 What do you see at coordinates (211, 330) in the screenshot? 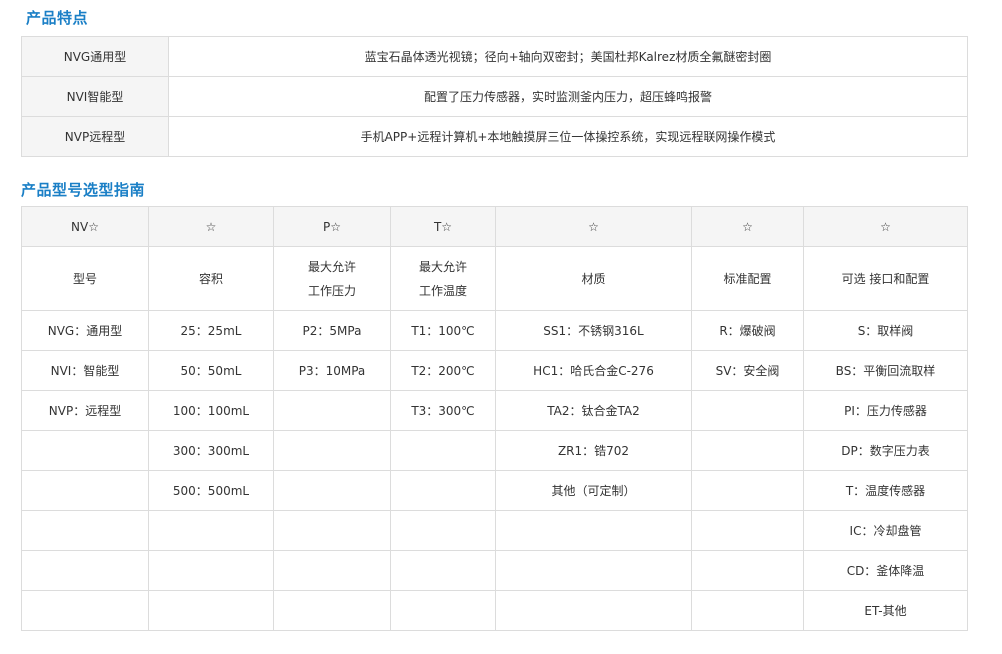
I see `table-cell: 25：25mL` at bounding box center [211, 330].